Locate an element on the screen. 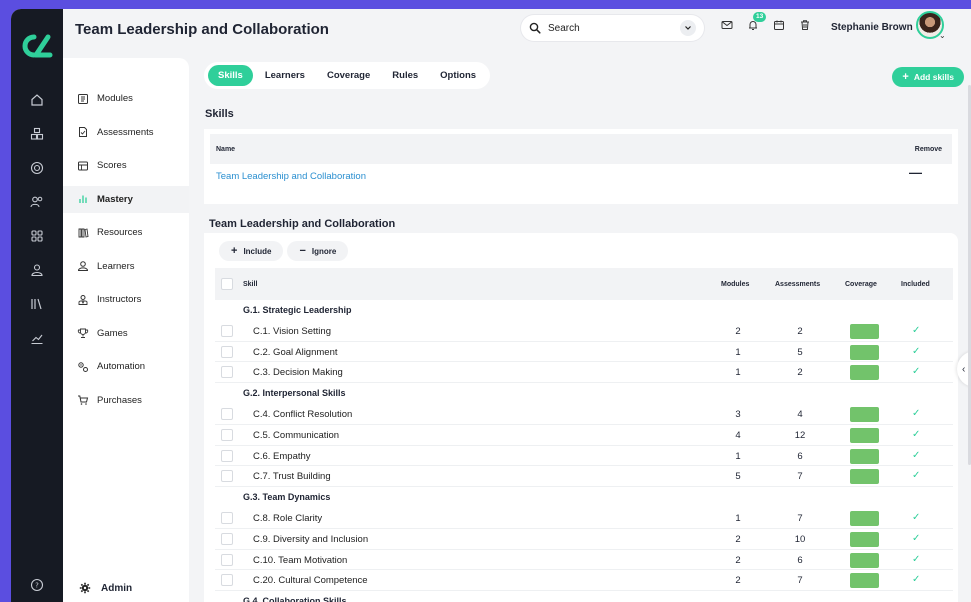 This screenshot has width=971, height=602. assessments-count: 2 is located at coordinates (800, 373).